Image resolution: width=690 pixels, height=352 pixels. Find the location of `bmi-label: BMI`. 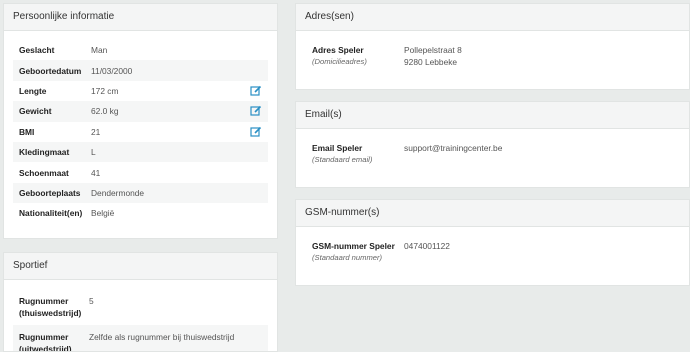

bmi-label: BMI is located at coordinates (27, 131).